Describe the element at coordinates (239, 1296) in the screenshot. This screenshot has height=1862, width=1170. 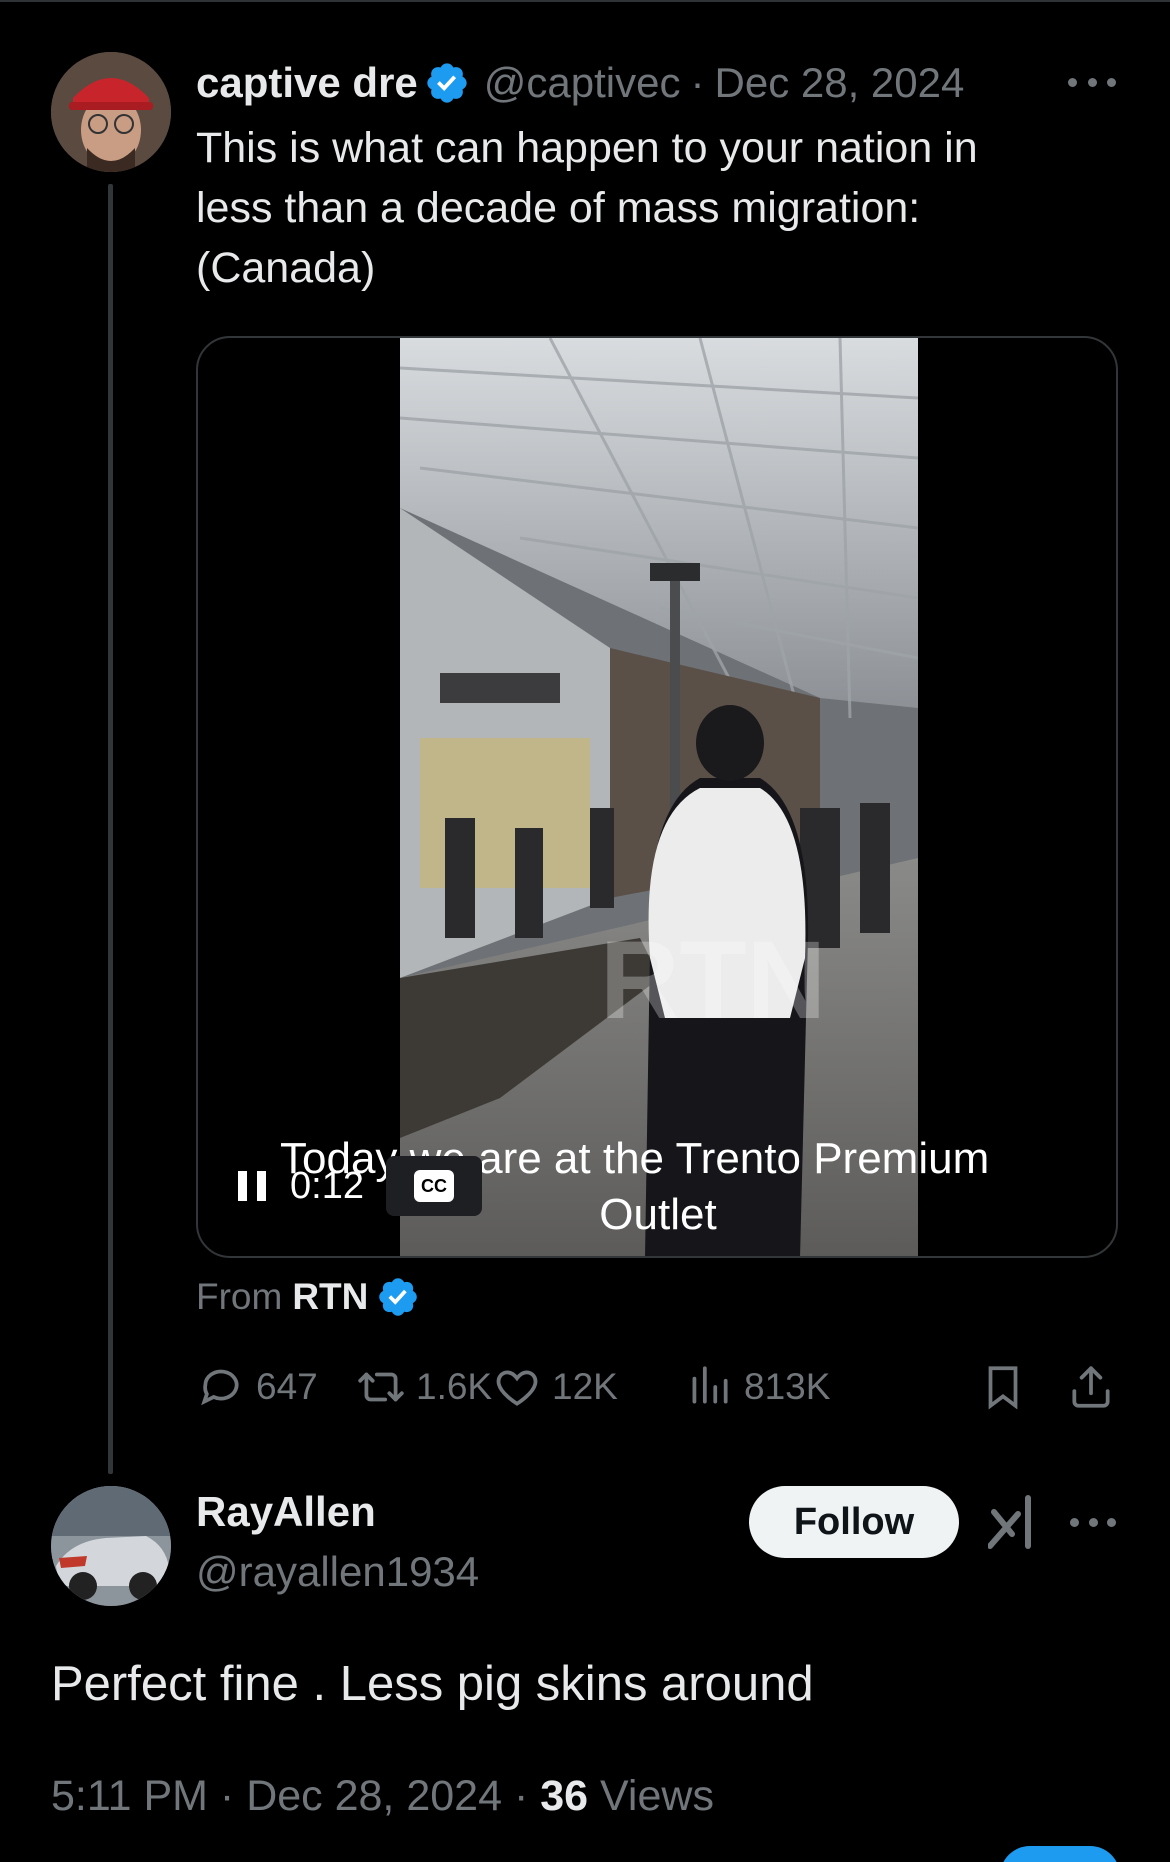
I see `source-prefix: From` at that location.